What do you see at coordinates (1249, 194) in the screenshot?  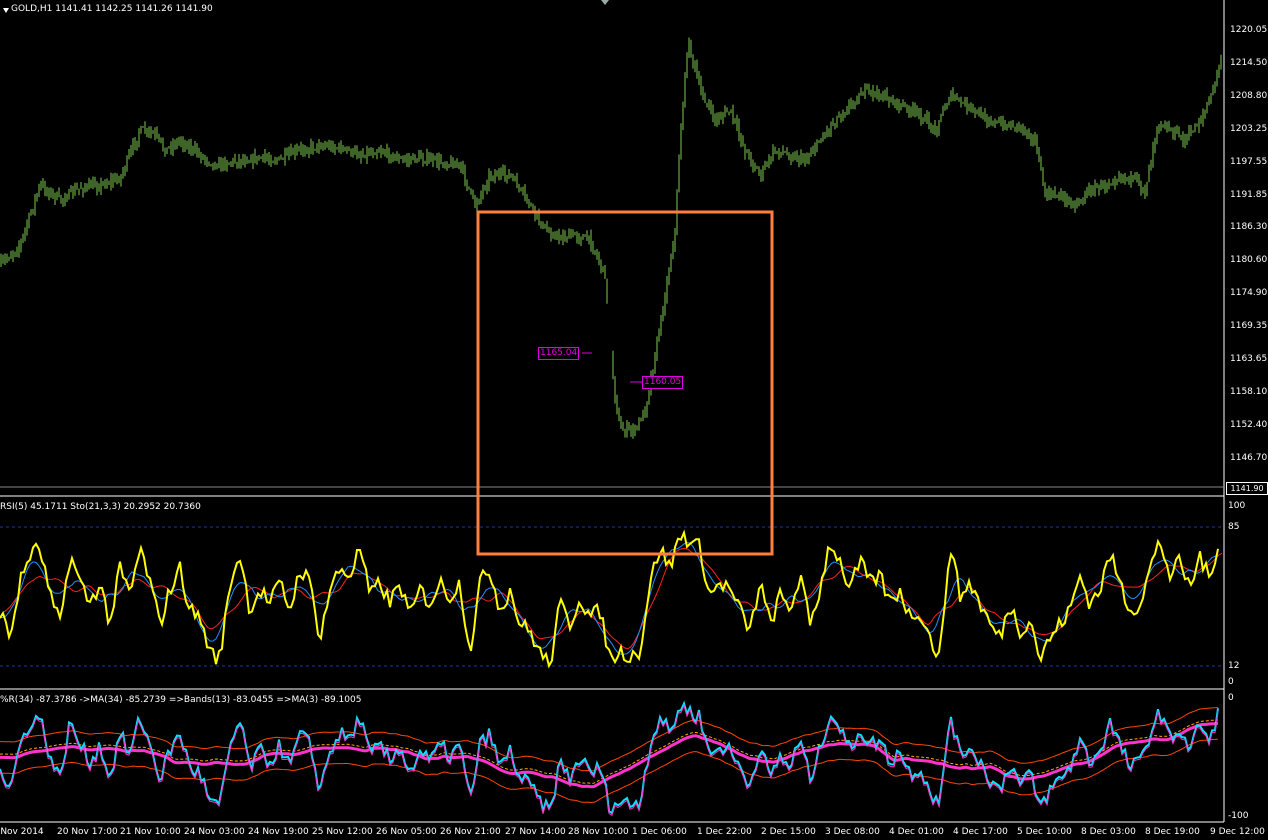 I see `price-axis-label: 1191.85` at bounding box center [1249, 194].